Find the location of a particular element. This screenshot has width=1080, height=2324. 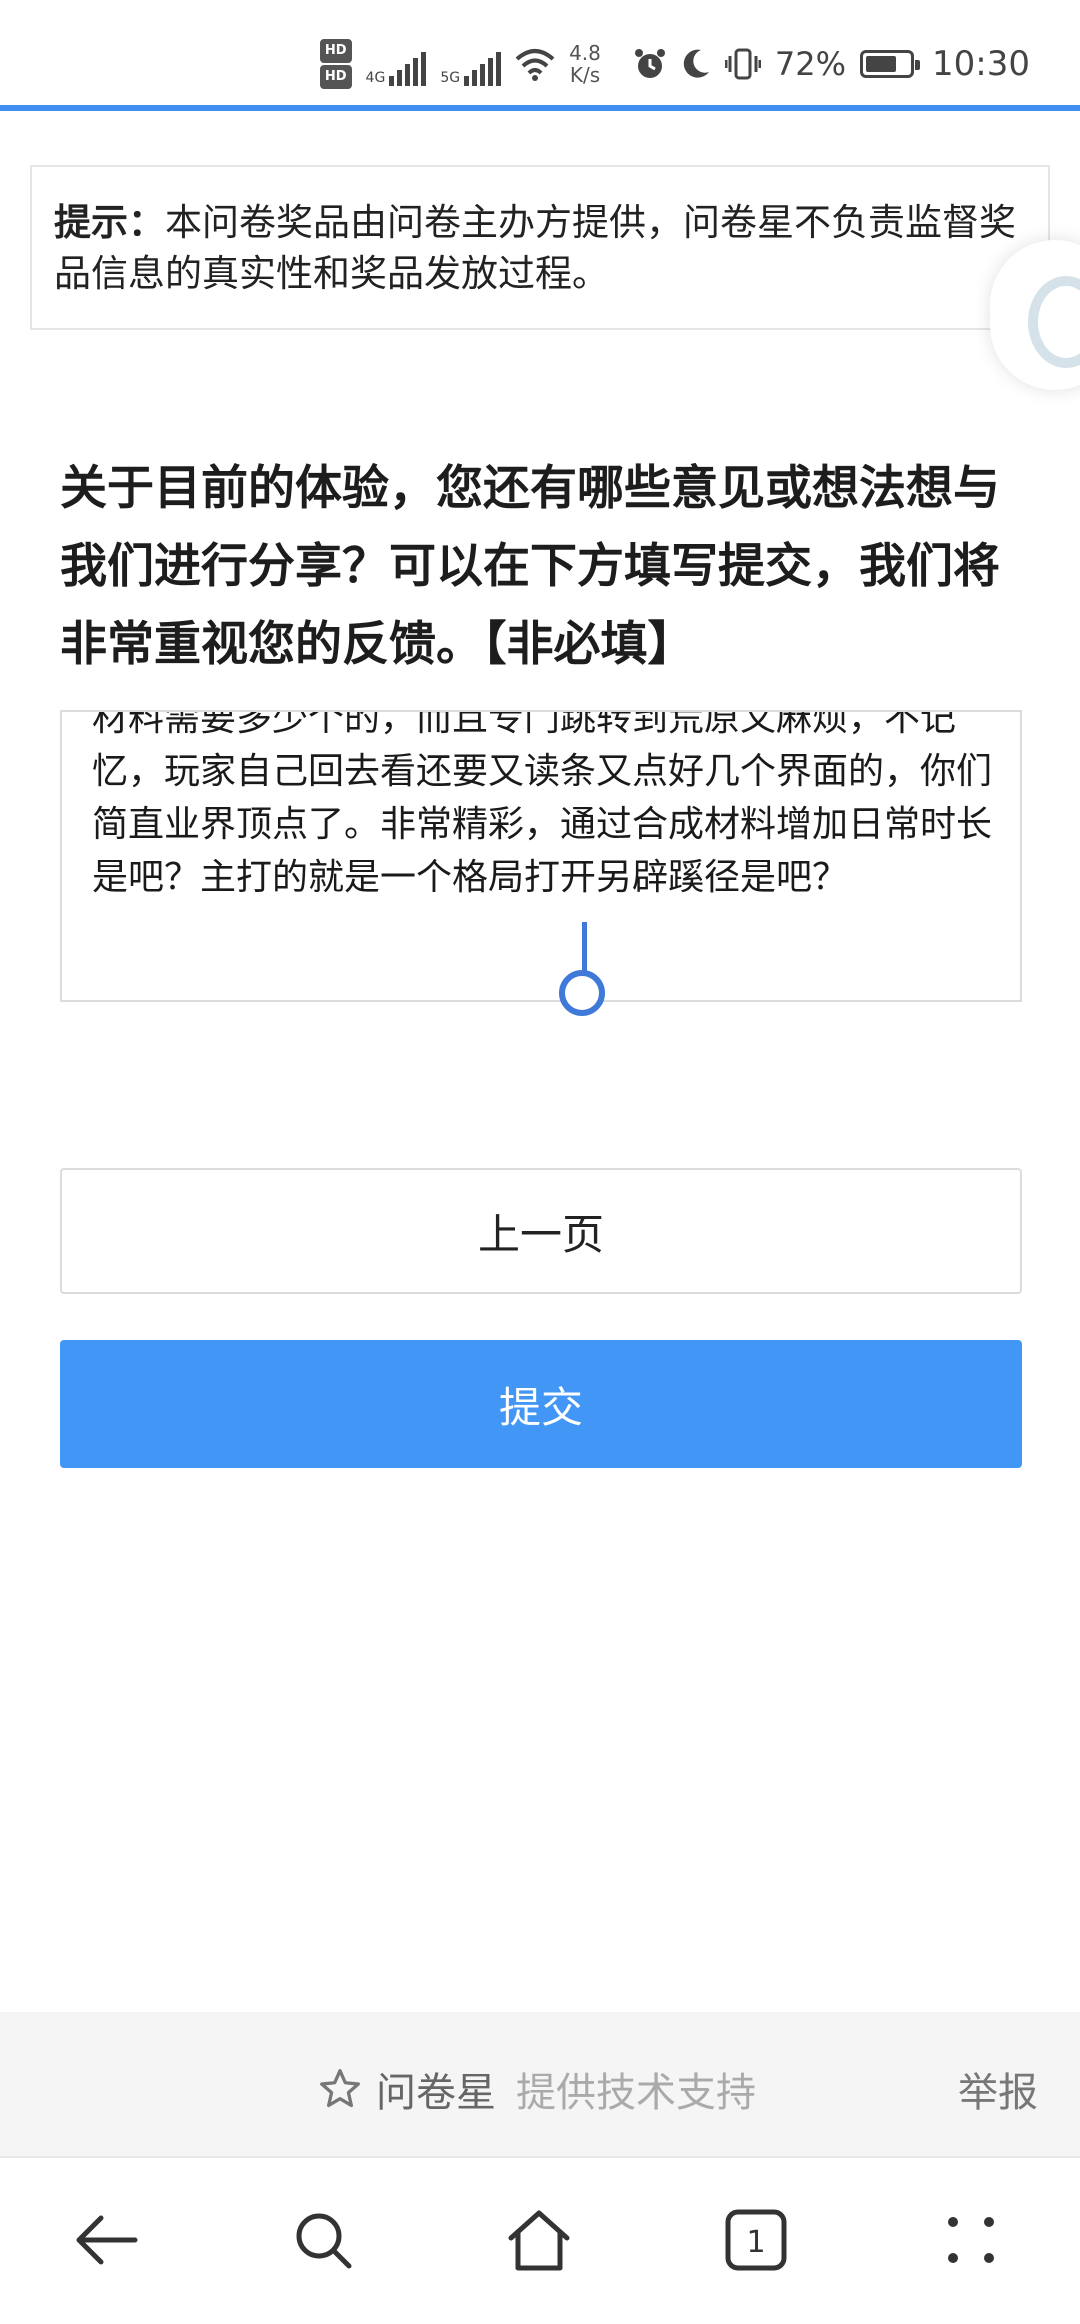

signal-sim2: 5G is located at coordinates (471, 64).